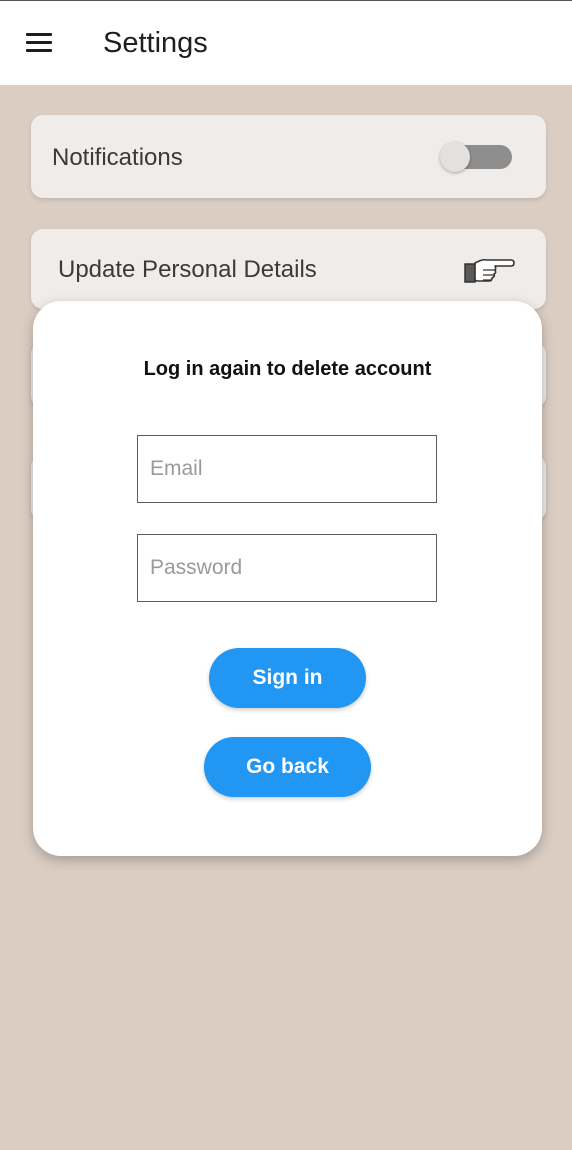  Describe the element at coordinates (288, 156) in the screenshot. I see `notifications-setting-card: Notifications` at that location.